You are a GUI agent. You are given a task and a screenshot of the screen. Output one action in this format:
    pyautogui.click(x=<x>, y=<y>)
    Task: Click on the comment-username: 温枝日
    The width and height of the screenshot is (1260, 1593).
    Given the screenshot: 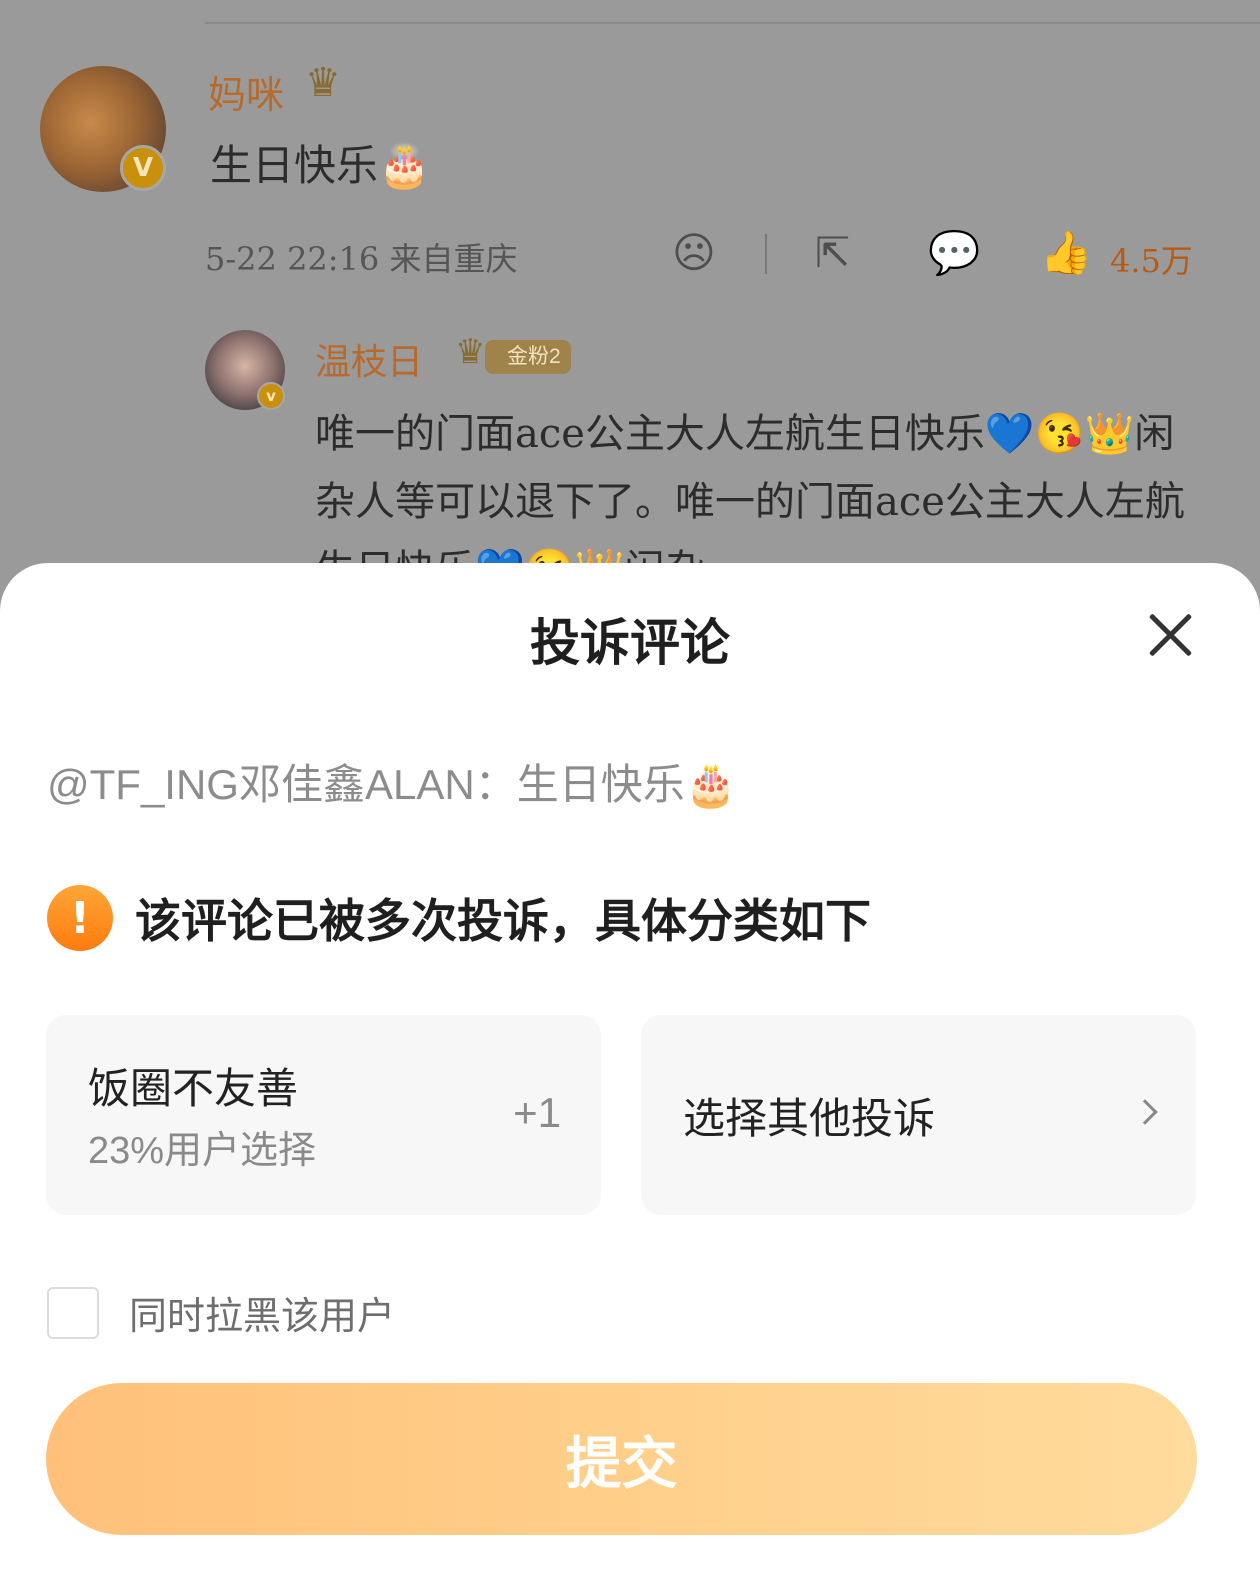 What is the action you would take?
    pyautogui.click(x=369, y=359)
    